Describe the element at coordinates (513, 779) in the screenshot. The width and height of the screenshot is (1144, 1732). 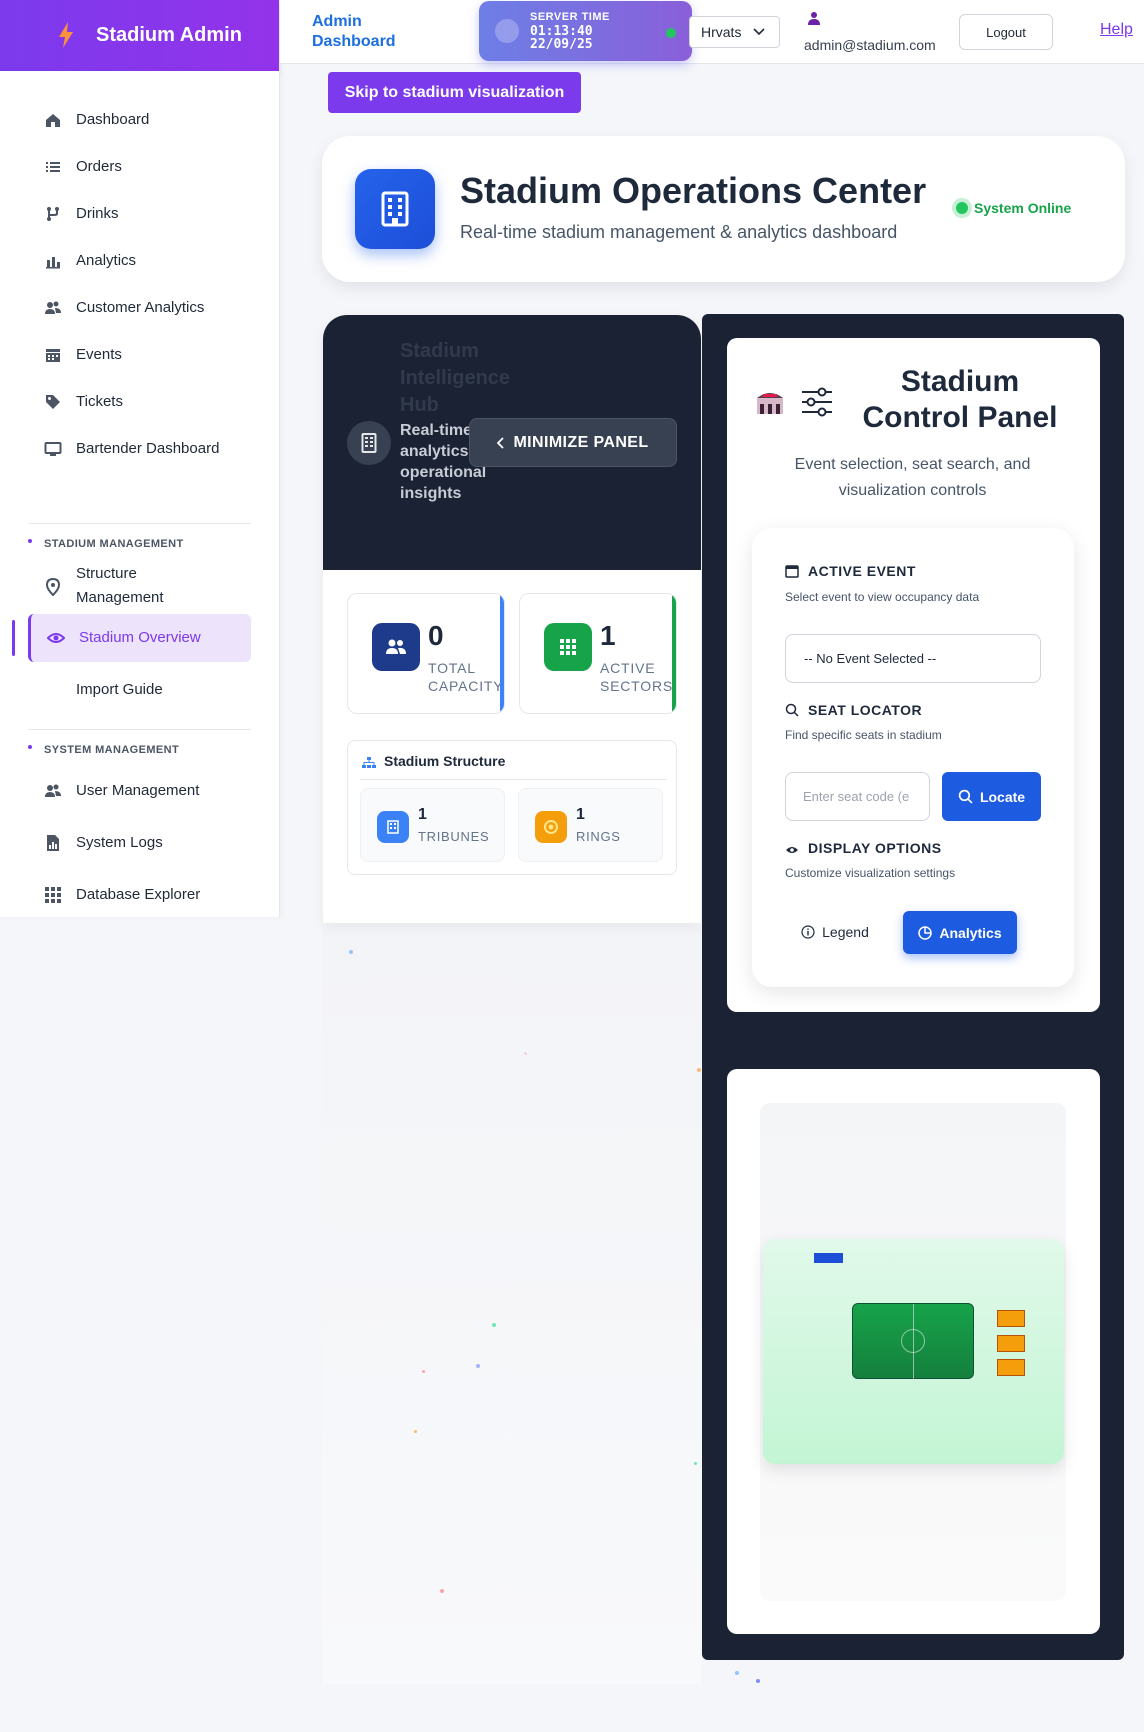
I see `divider` at that location.